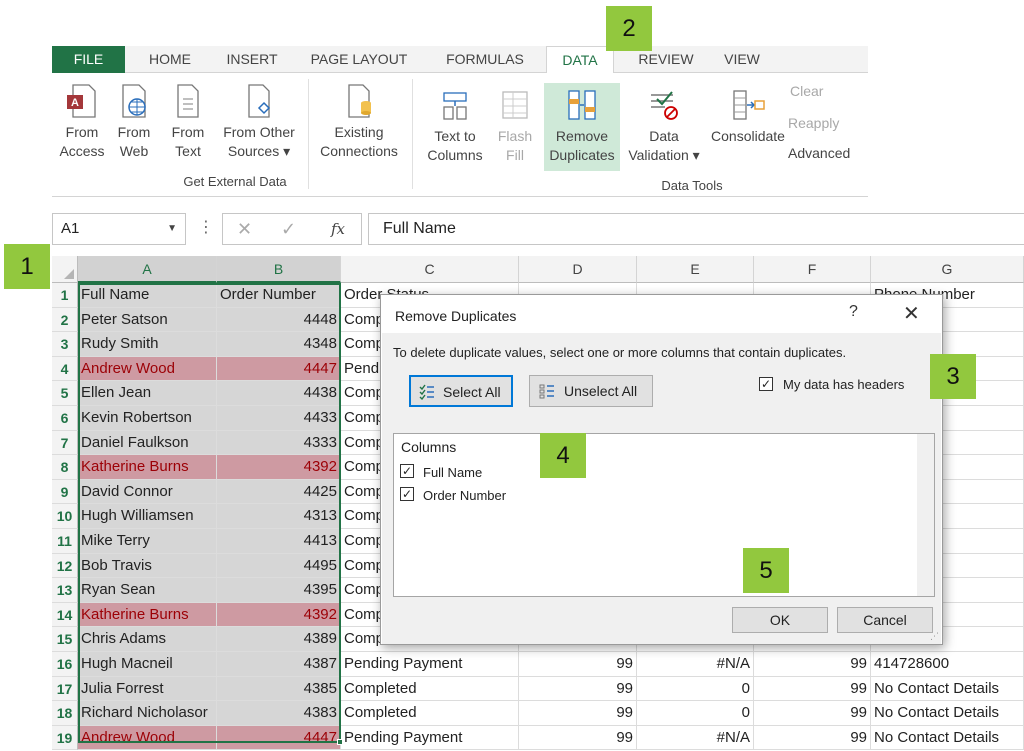 The width and height of the screenshot is (1024, 751). Describe the element at coordinates (279, 418) in the screenshot. I see `cell-b6: 4433` at that location.